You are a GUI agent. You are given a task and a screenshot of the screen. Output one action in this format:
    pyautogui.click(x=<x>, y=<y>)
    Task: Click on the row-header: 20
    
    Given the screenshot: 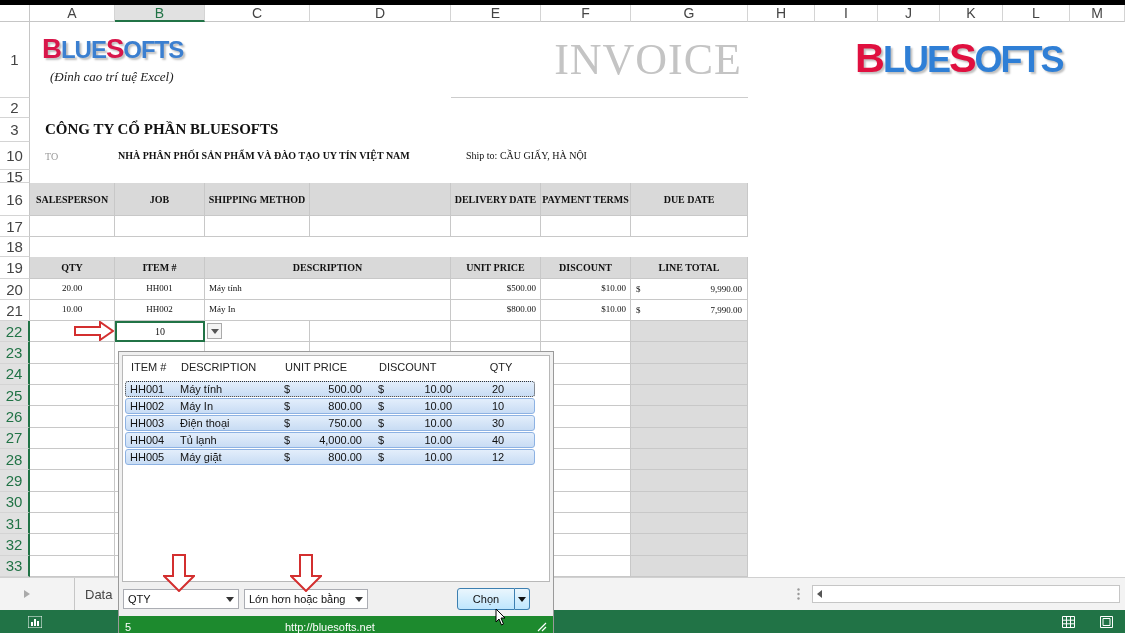 What is the action you would take?
    pyautogui.click(x=15, y=289)
    